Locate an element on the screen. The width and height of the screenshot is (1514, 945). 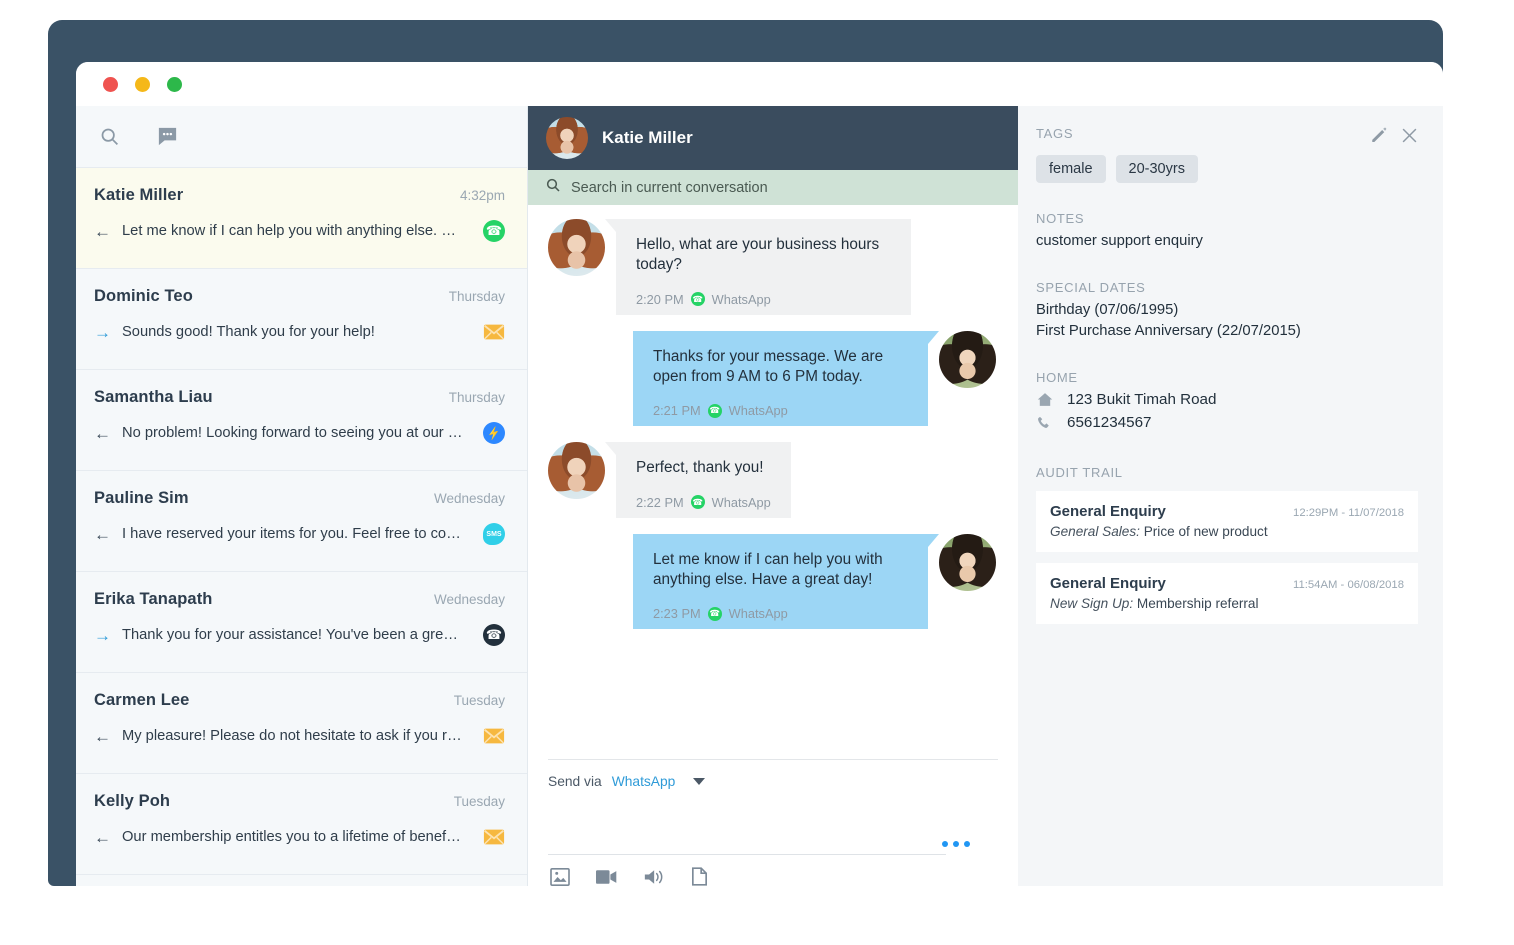
video-icon is located at coordinates (607, 877).